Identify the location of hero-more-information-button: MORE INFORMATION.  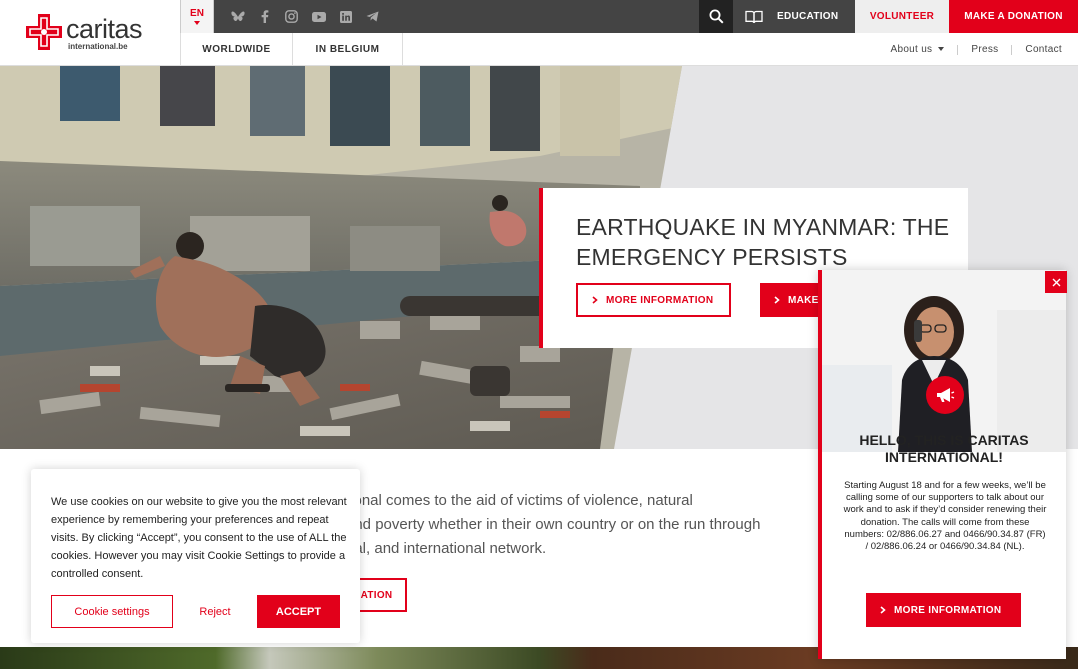
(653, 300).